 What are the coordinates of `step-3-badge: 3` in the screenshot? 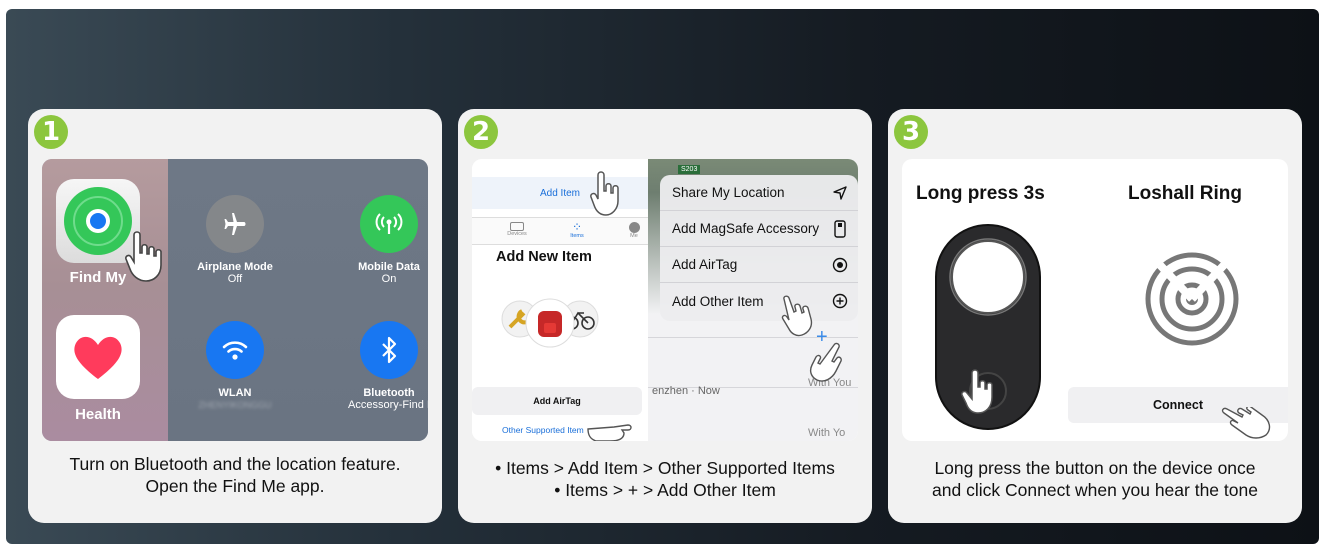 It's located at (911, 132).